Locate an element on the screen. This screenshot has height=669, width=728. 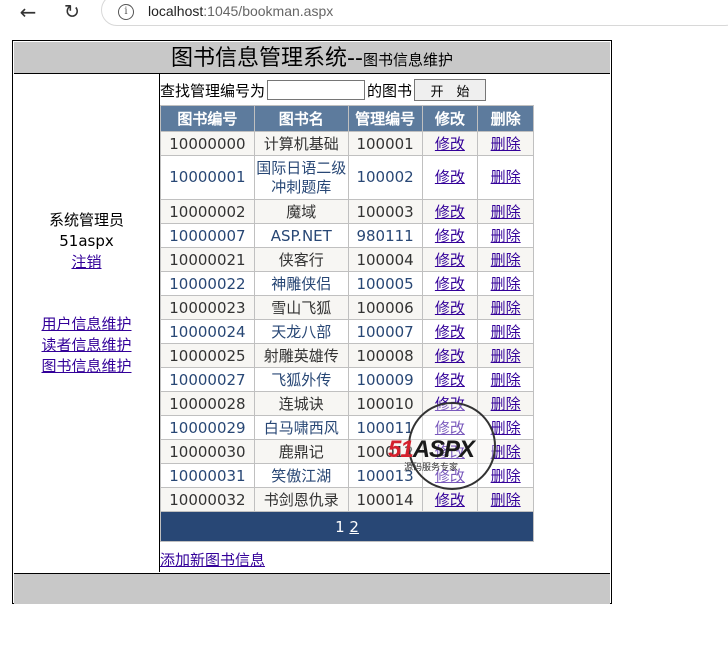
user-info: 系统管理员 51aspx 注销 is located at coordinates (86, 241).